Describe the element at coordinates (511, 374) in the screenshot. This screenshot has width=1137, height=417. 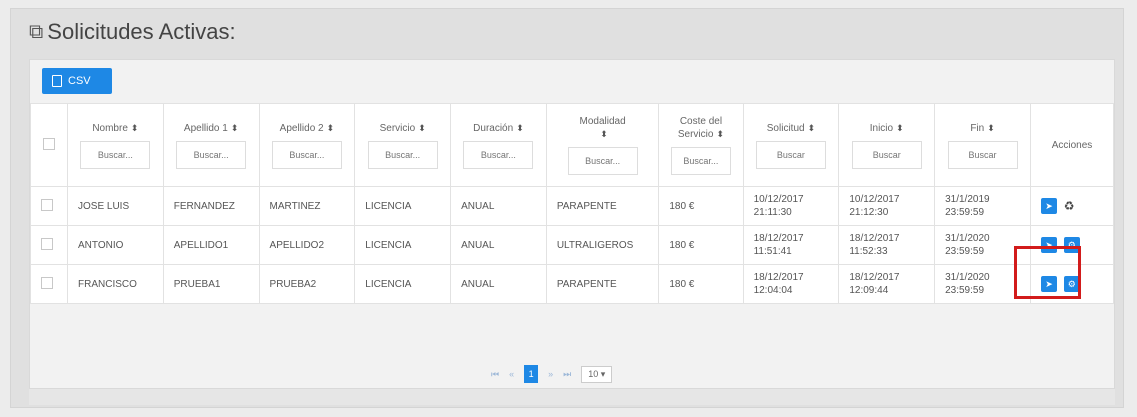
I see `prev-page-icon: «` at that location.